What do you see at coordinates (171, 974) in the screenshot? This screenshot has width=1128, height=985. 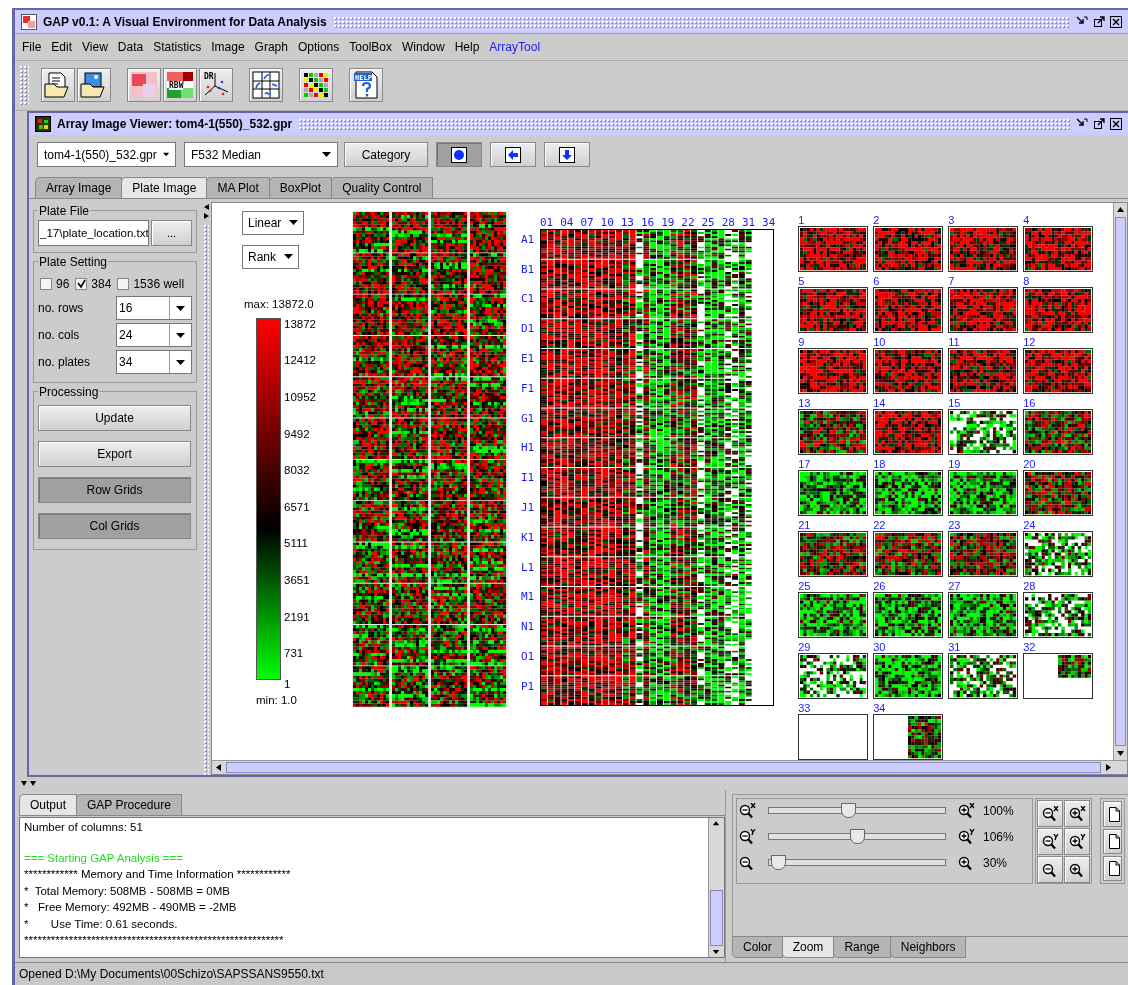 I see `status-text: Opened D:\My Documents\00Schizo\SAPSSANS9550.txt` at bounding box center [171, 974].